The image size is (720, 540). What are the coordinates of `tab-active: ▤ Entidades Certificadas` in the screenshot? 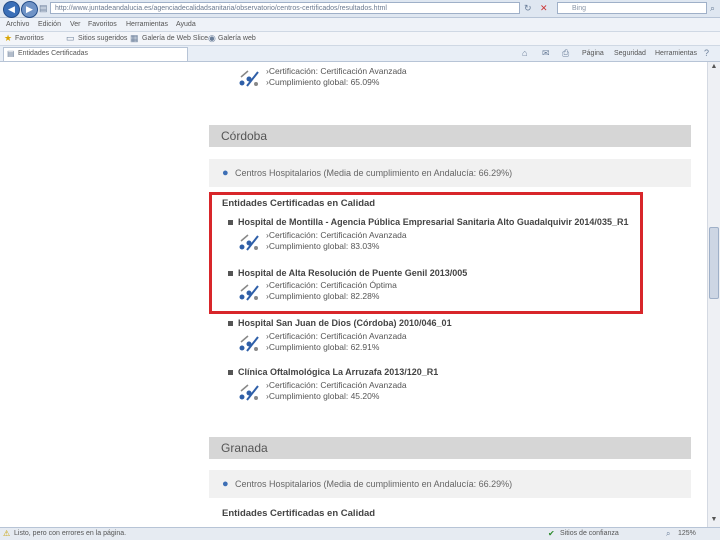 It's located at (95, 54).